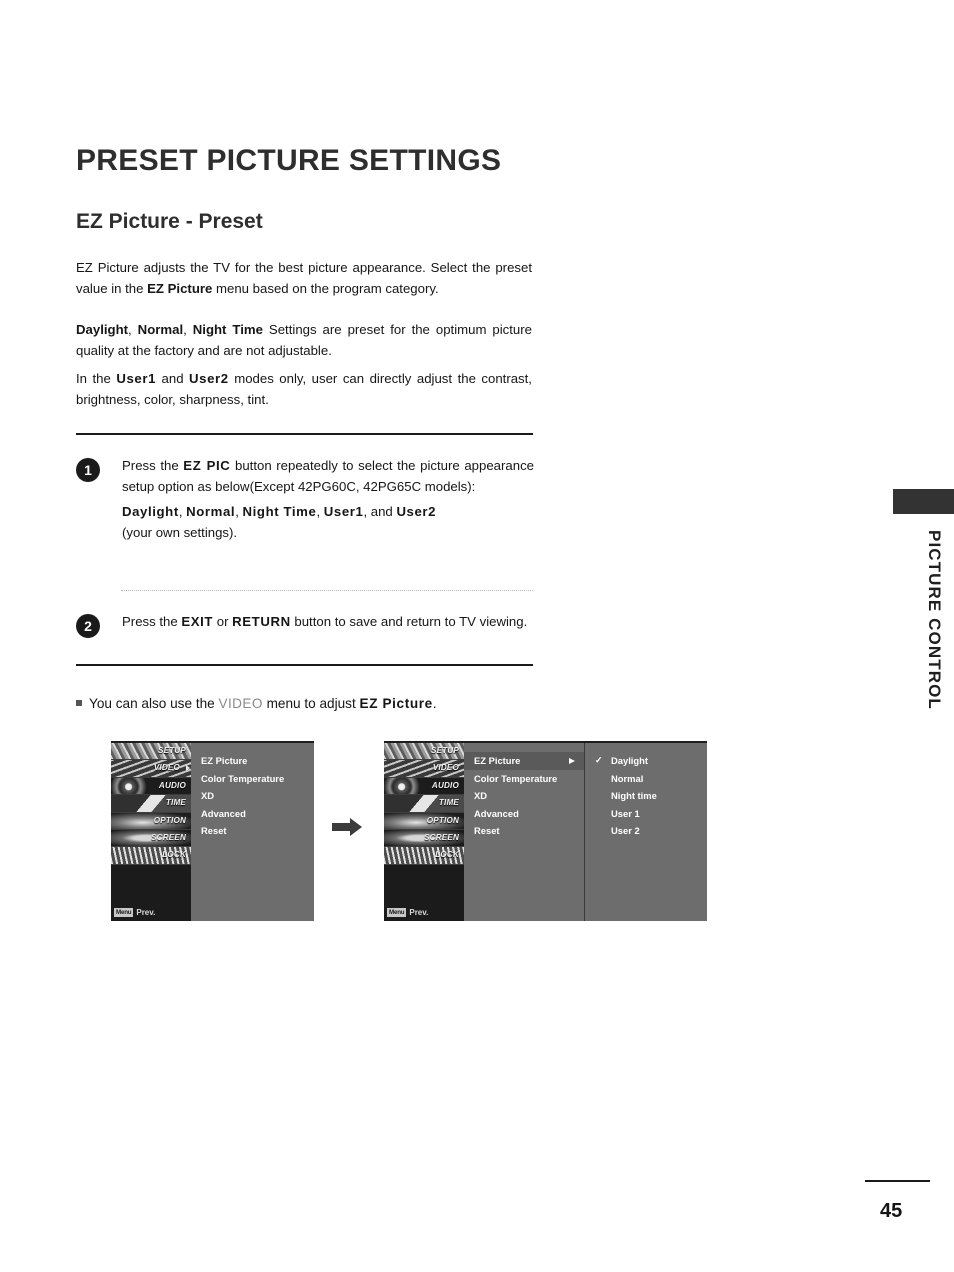 Image resolution: width=954 pixels, height=1272 pixels. Describe the element at coordinates (625, 830) in the screenshot. I see `osd-submenu-label: User 2` at that location.